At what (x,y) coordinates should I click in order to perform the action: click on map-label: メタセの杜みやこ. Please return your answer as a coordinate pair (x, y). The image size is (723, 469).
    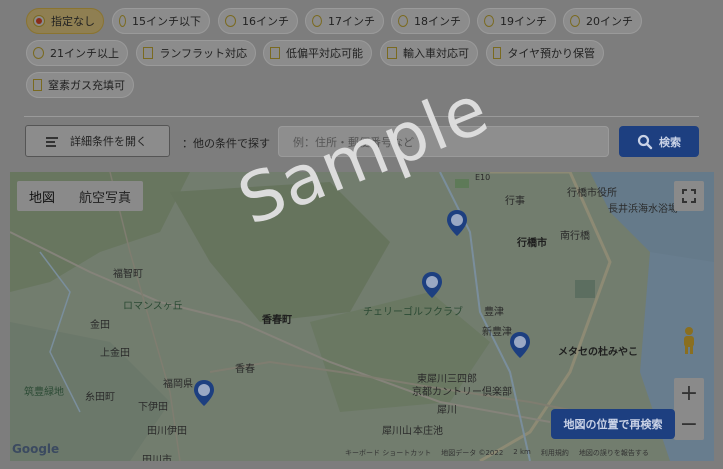
    Looking at the image, I should click on (598, 352).